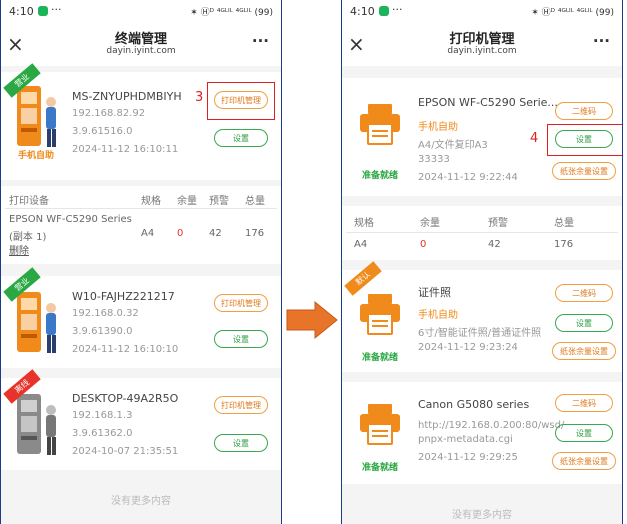  I want to click on arrow-right-icon, so click(312, 320).